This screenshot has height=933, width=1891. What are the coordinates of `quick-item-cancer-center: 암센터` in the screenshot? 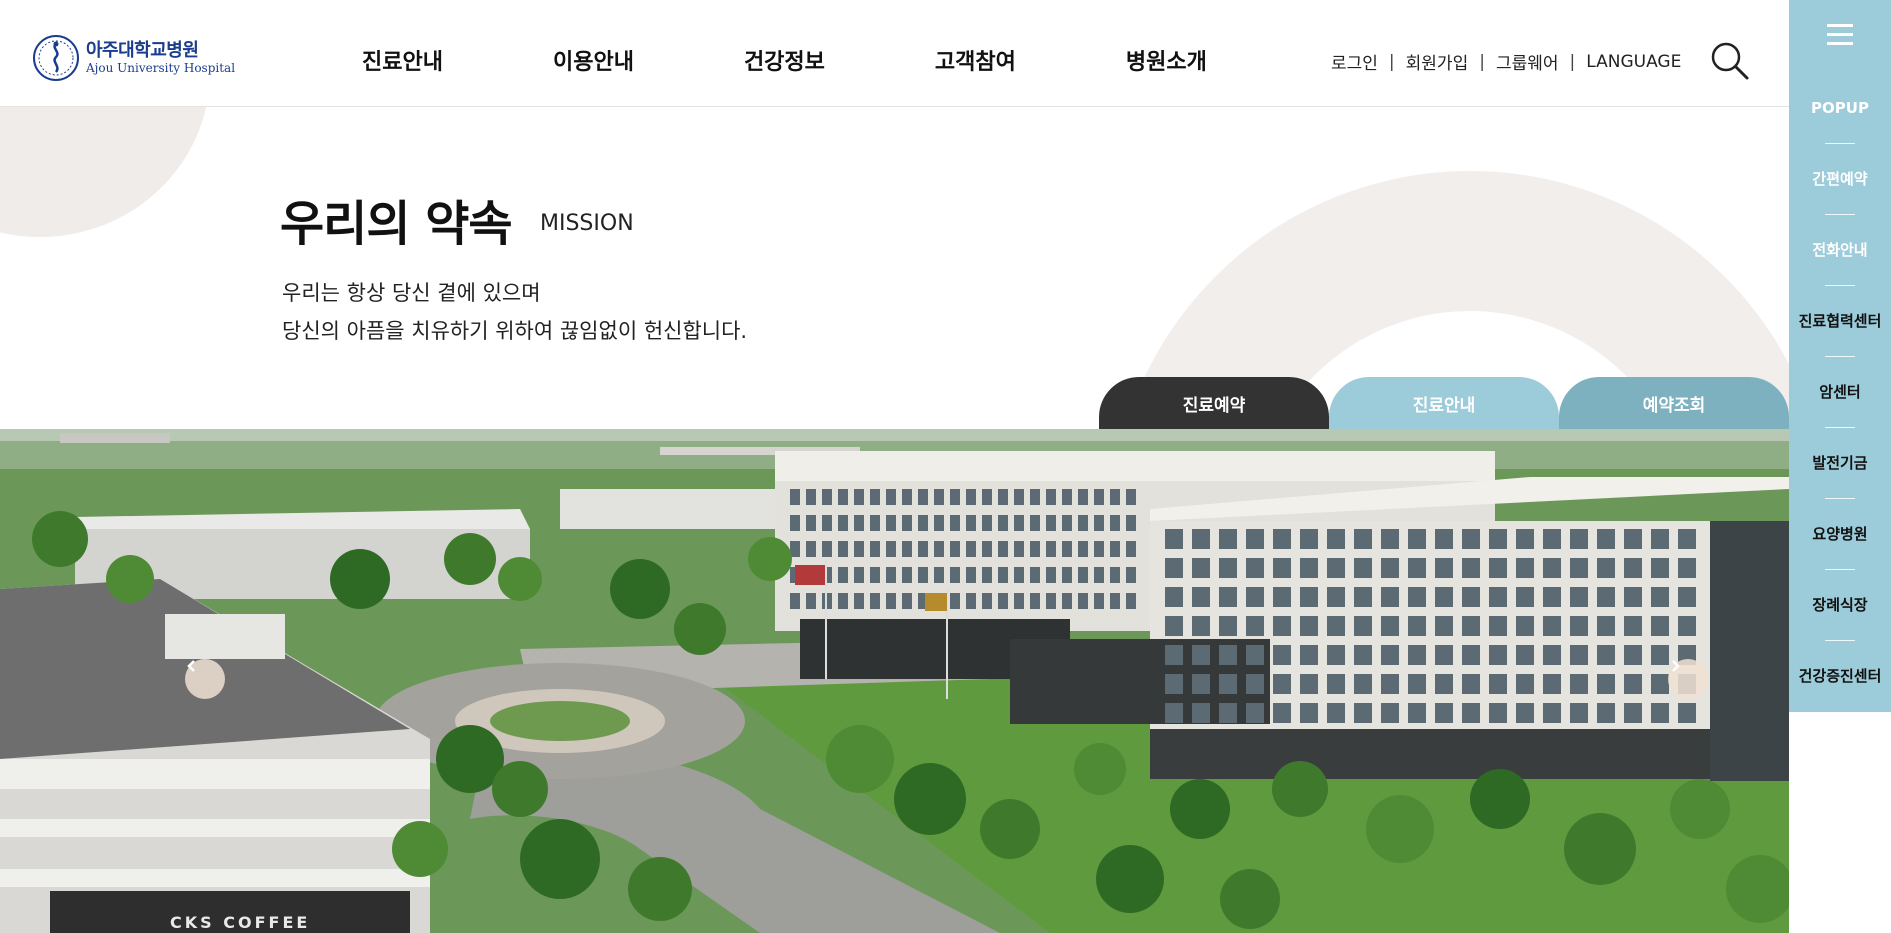 It's located at (1840, 391).